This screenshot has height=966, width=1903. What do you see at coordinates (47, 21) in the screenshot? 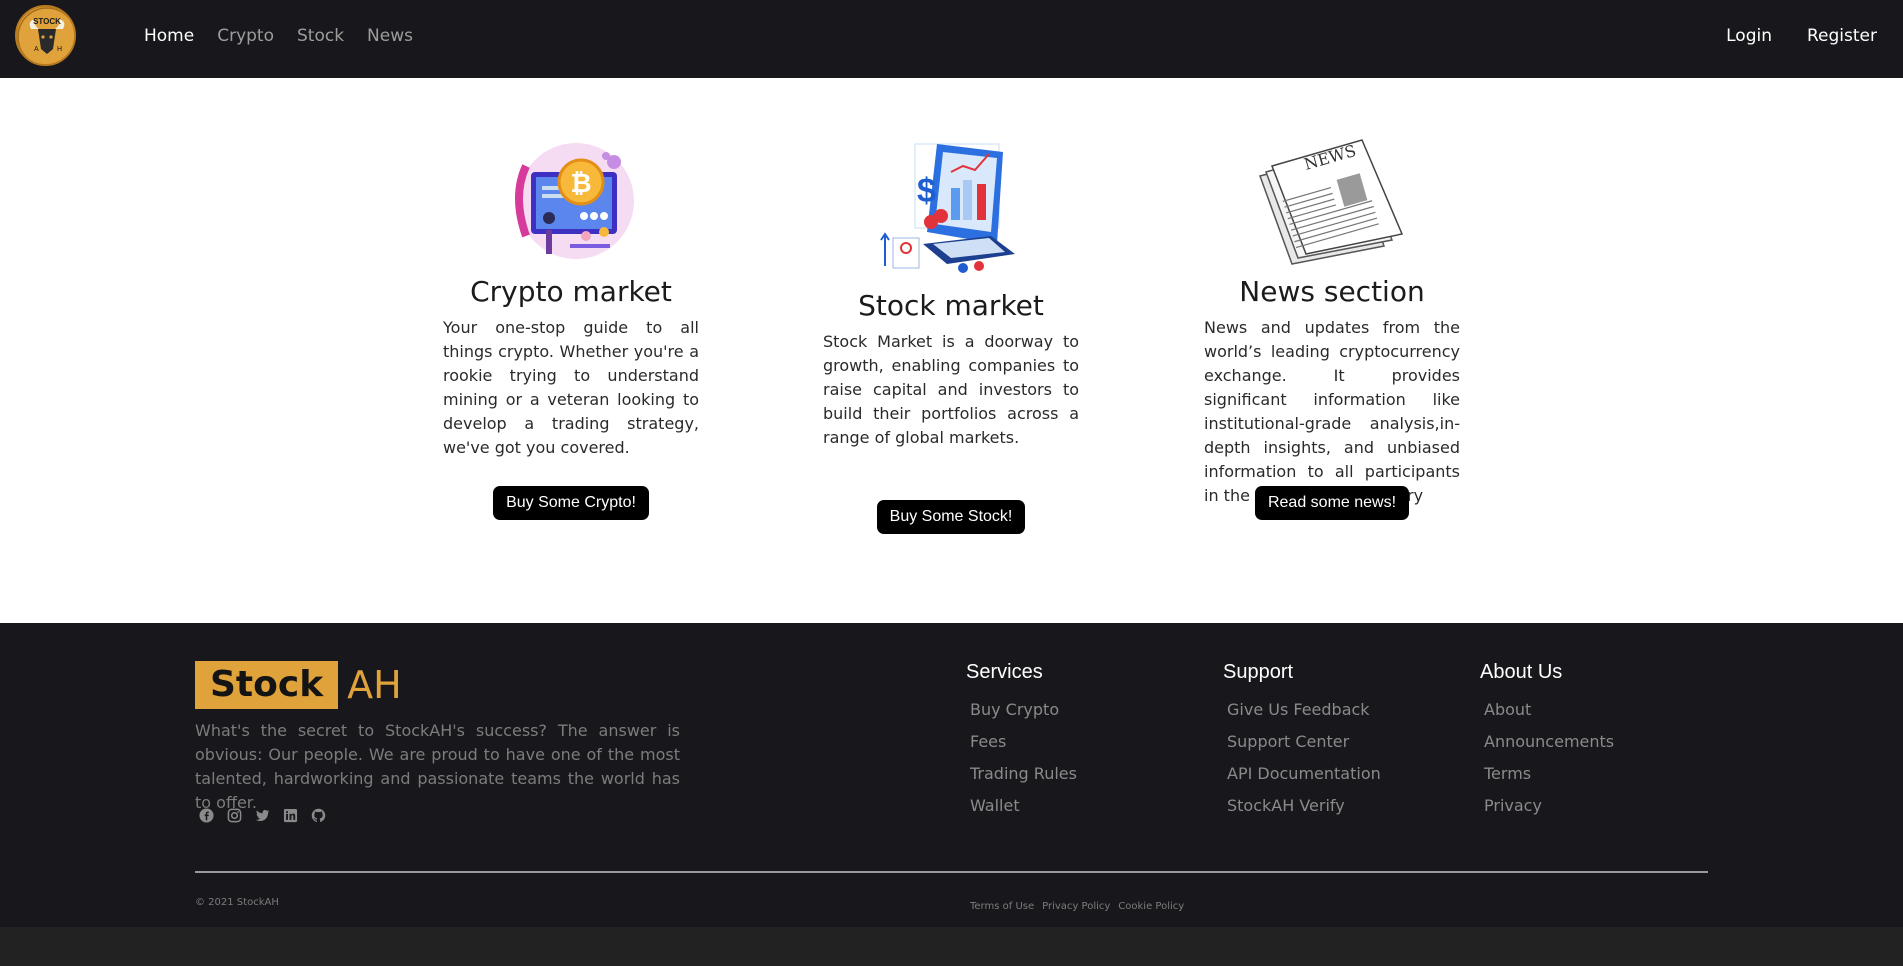
I see `svg-text: STOCK` at bounding box center [47, 21].